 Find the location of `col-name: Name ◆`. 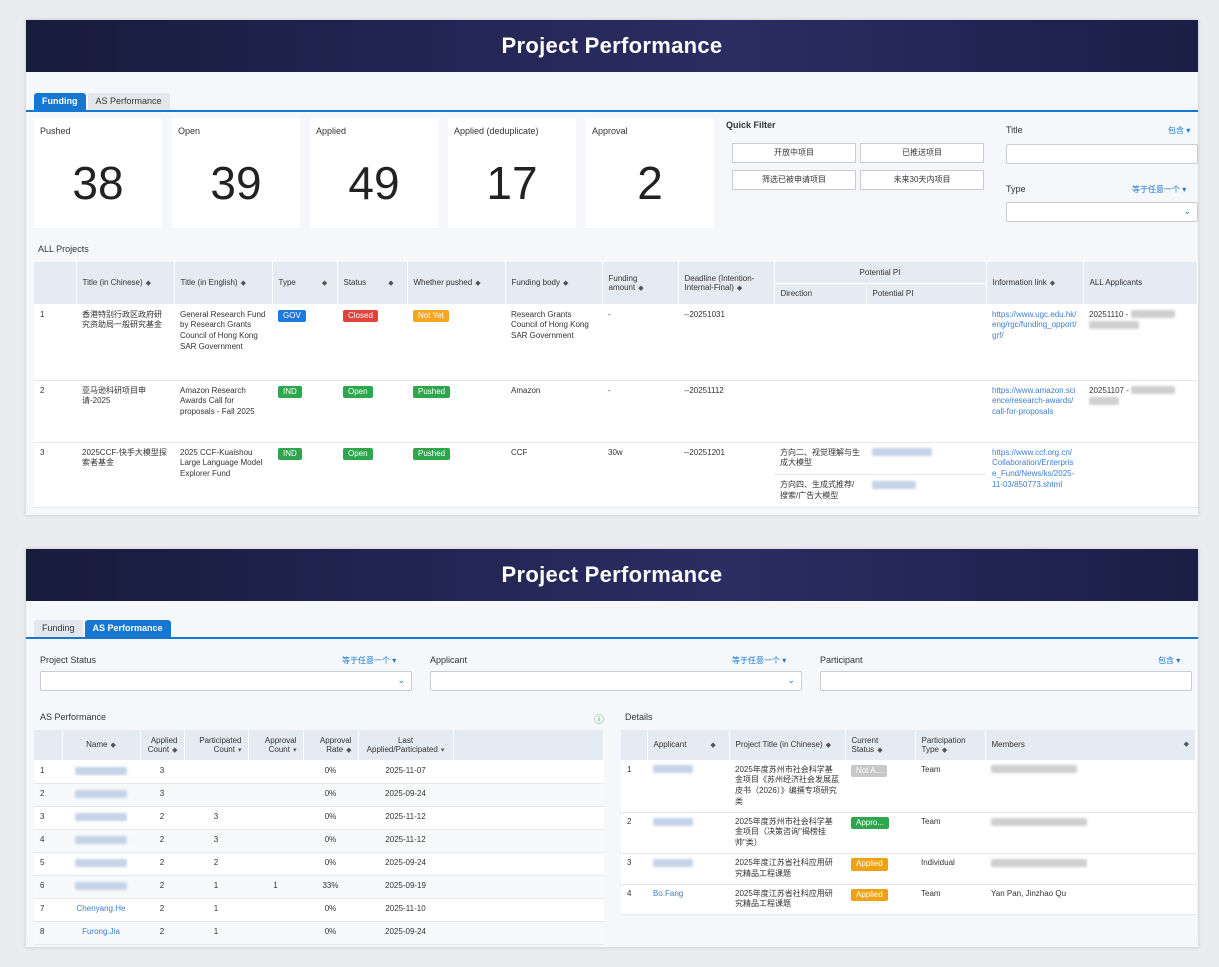

col-name: Name ◆ is located at coordinates (101, 745).